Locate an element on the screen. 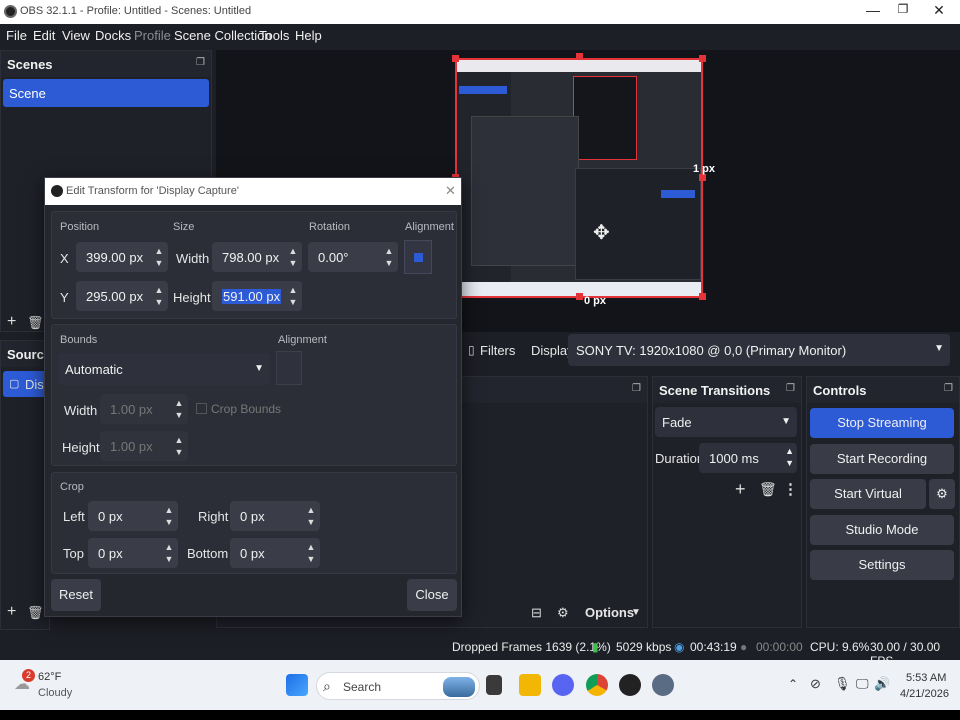  network-icon: 🖵 is located at coordinates (862, 684).